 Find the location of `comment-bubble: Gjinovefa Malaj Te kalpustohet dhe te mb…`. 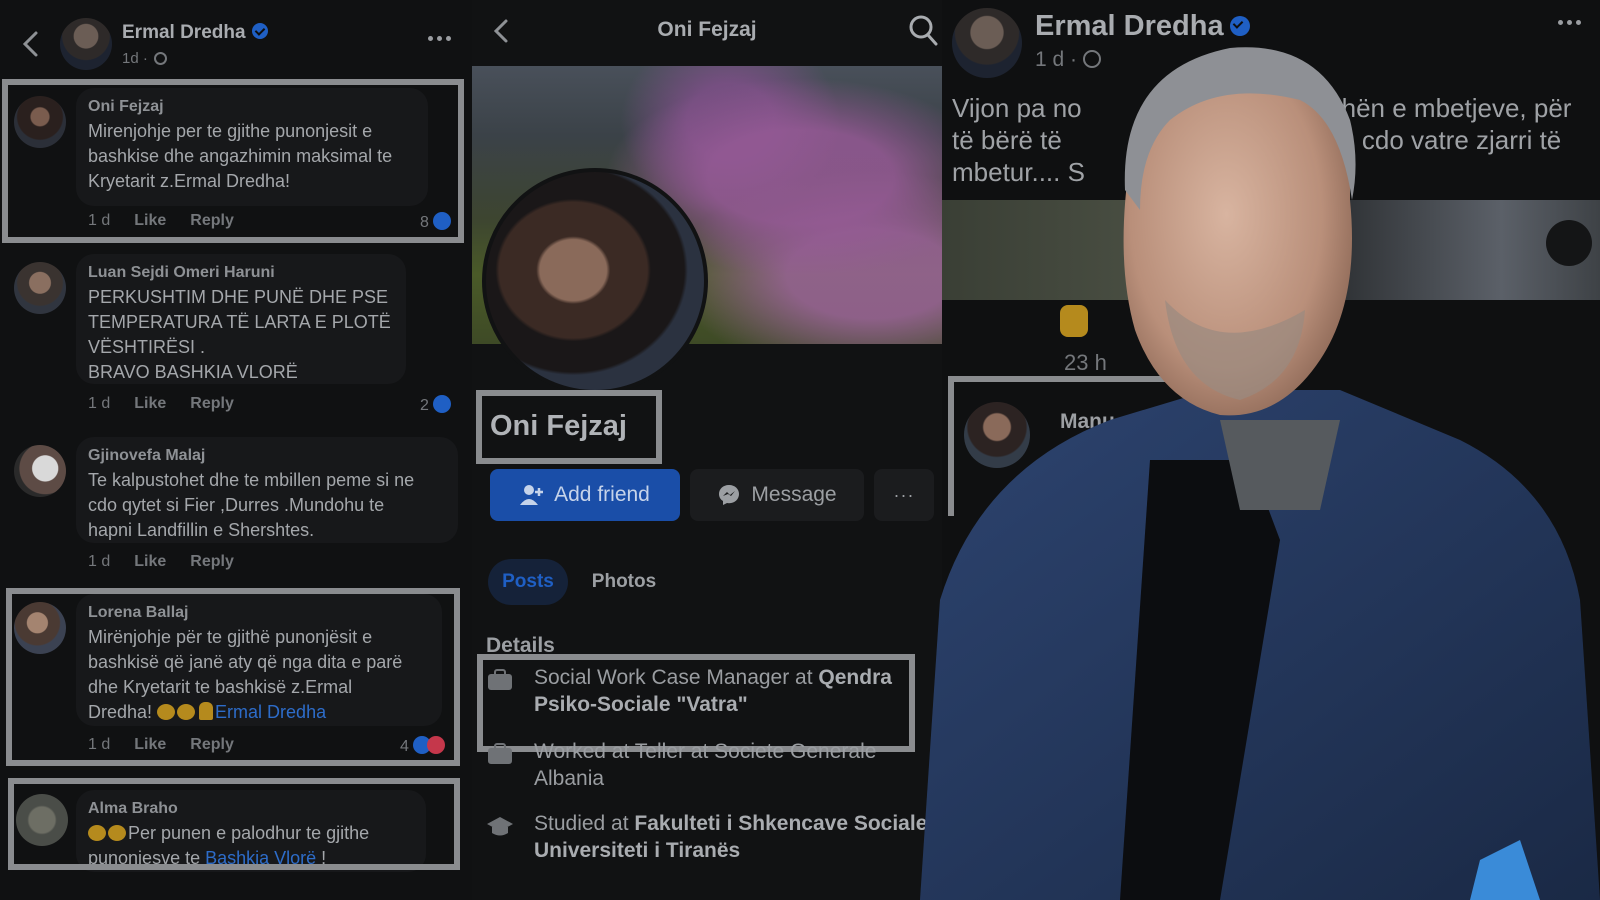

comment-bubble: Gjinovefa Malaj Te kalpustohet dhe te mb… is located at coordinates (267, 490).